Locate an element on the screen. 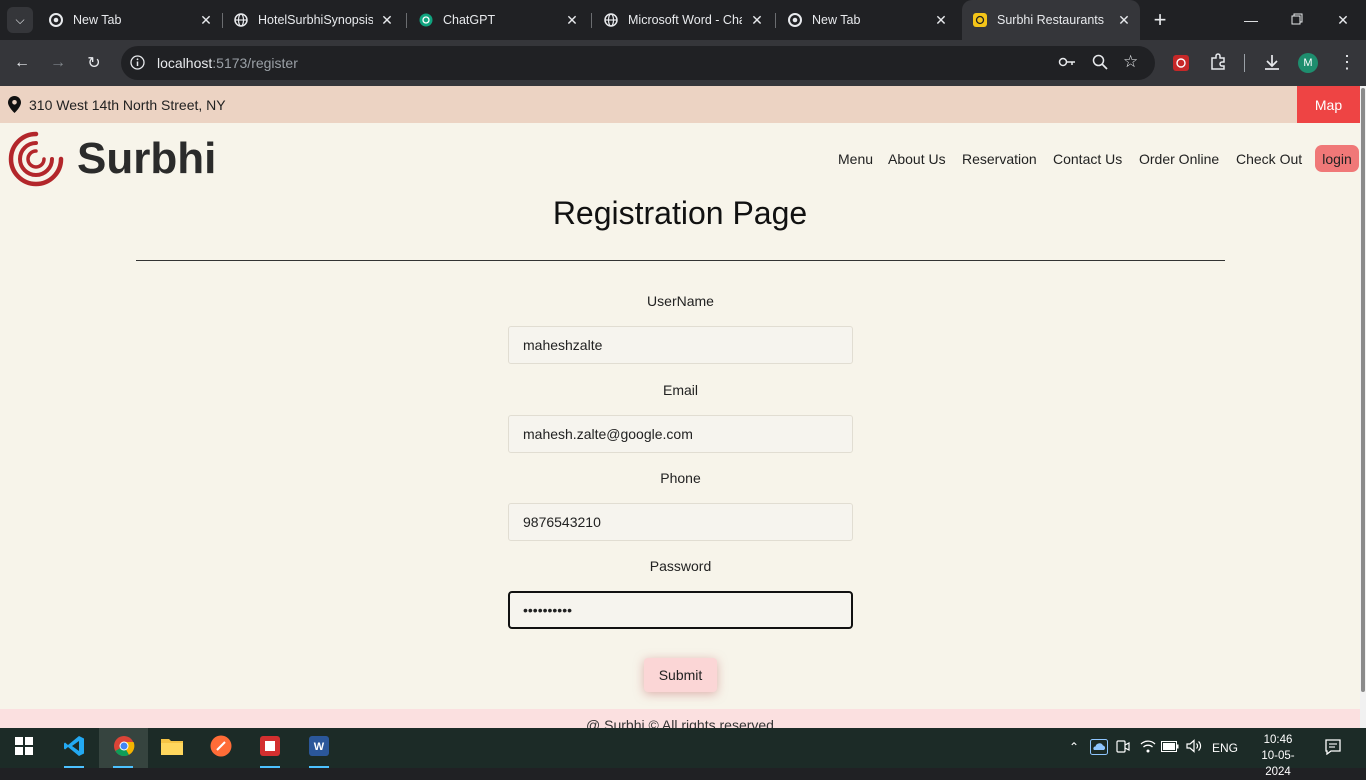 The height and width of the screenshot is (780, 1366). taskbar-word: W is located at coordinates (319, 748).